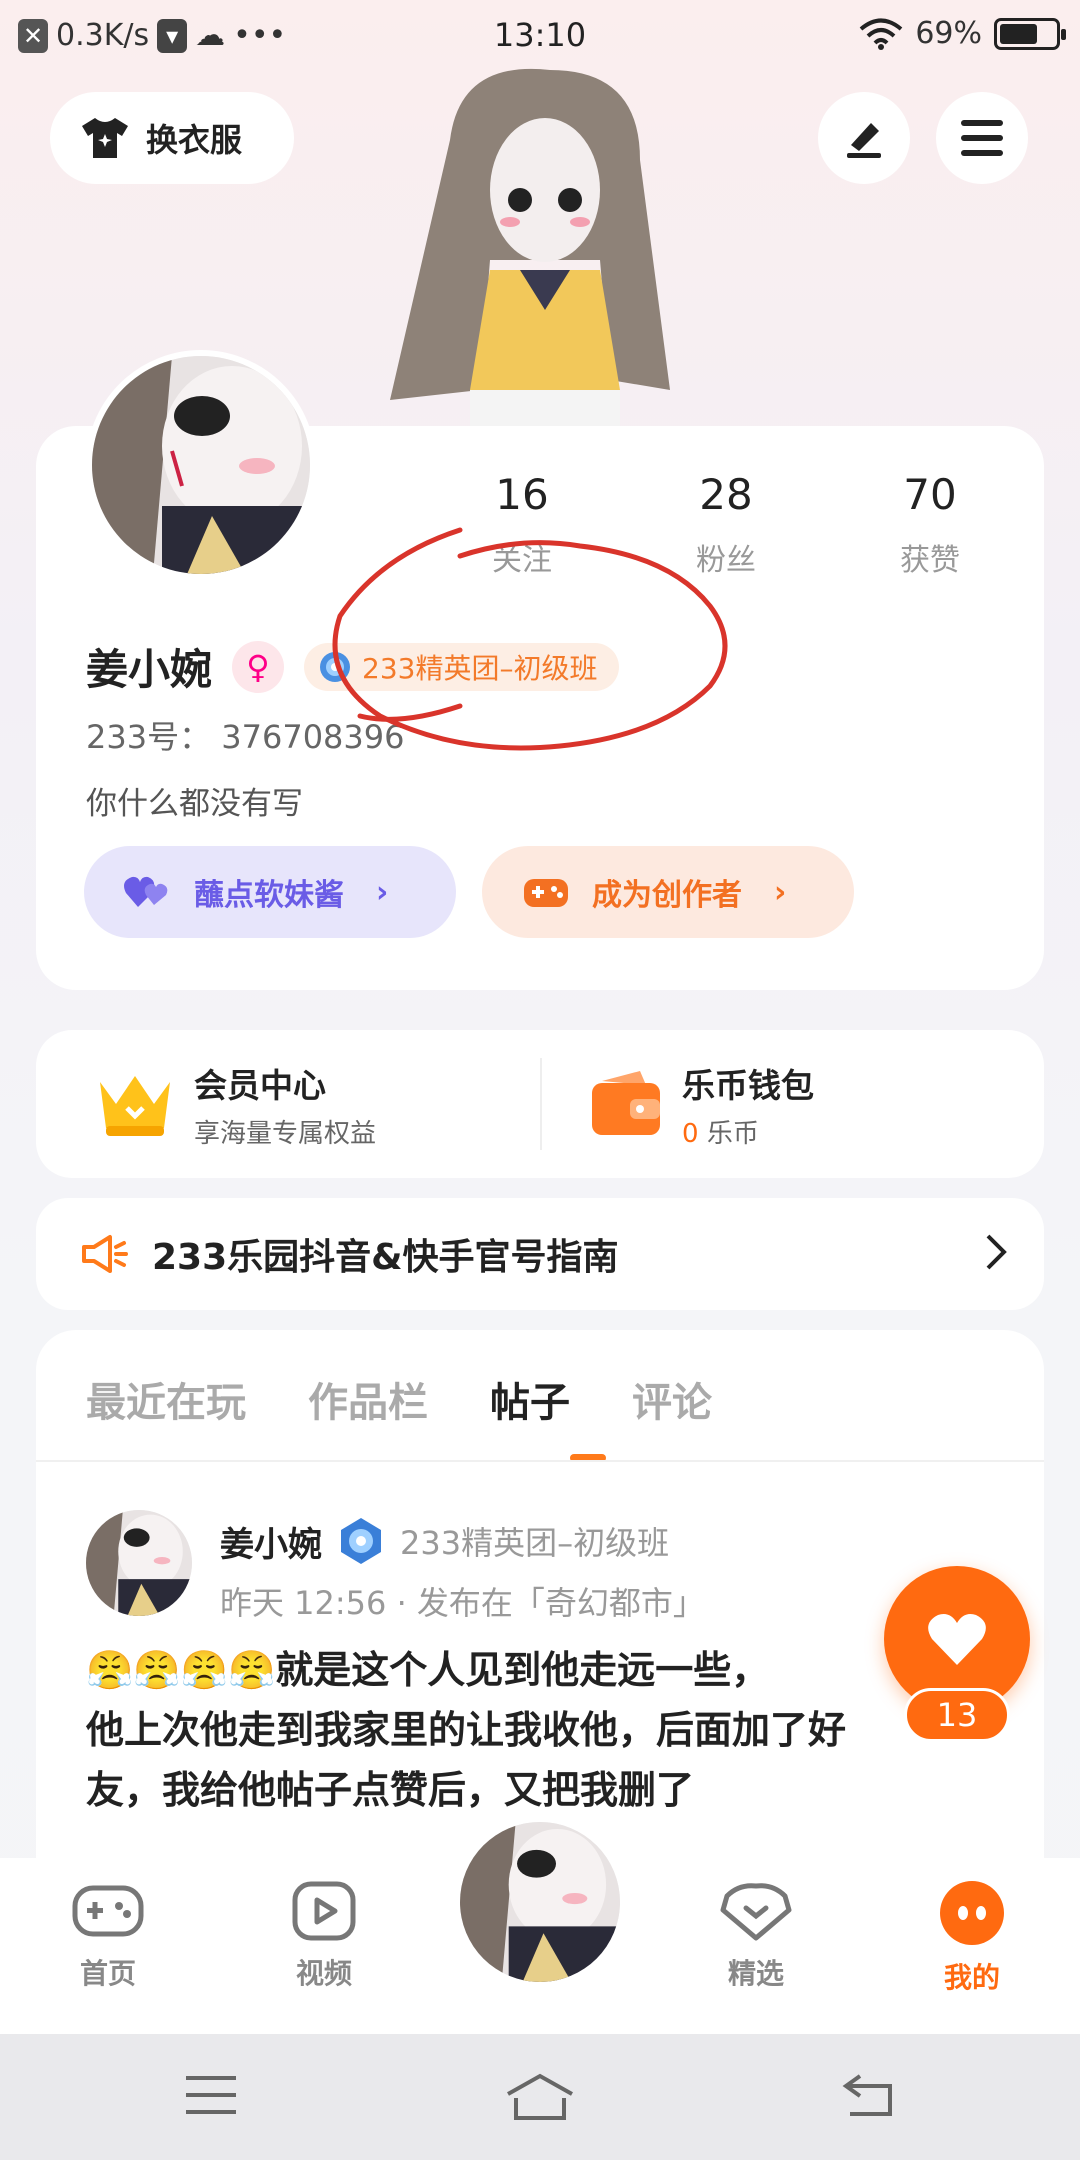 Image resolution: width=1080 pixels, height=2160 pixels. What do you see at coordinates (146, 891) in the screenshot?
I see `hearts-icon` at bounding box center [146, 891].